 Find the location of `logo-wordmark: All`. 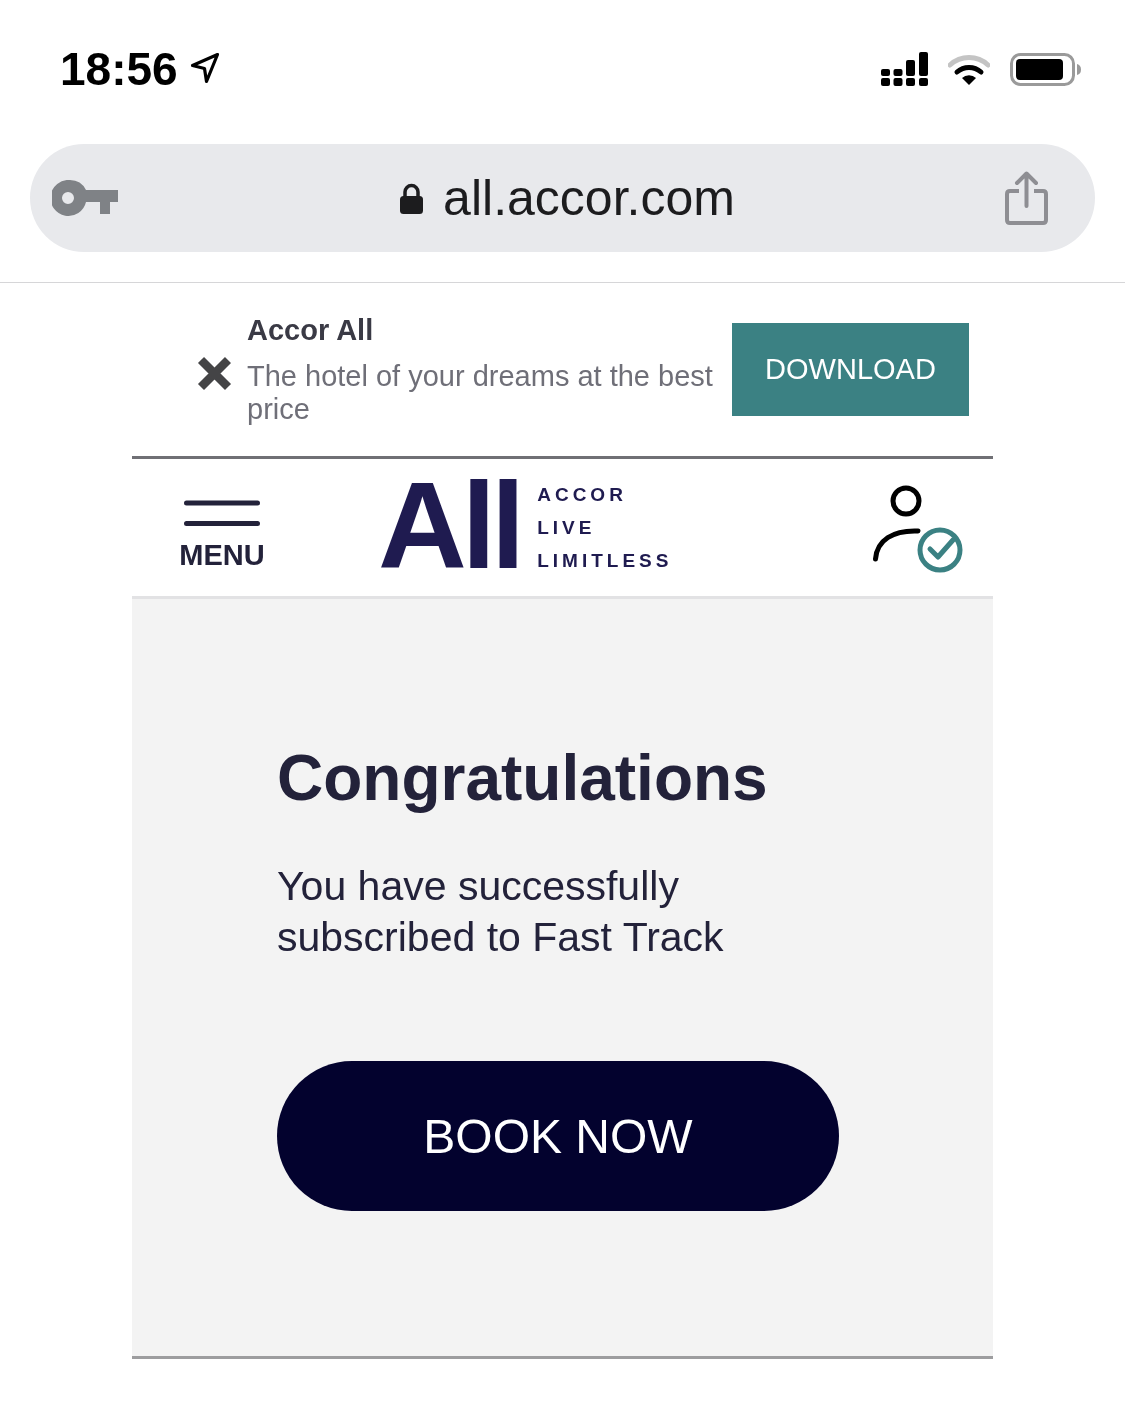

logo-wordmark: All is located at coordinates (449, 526).